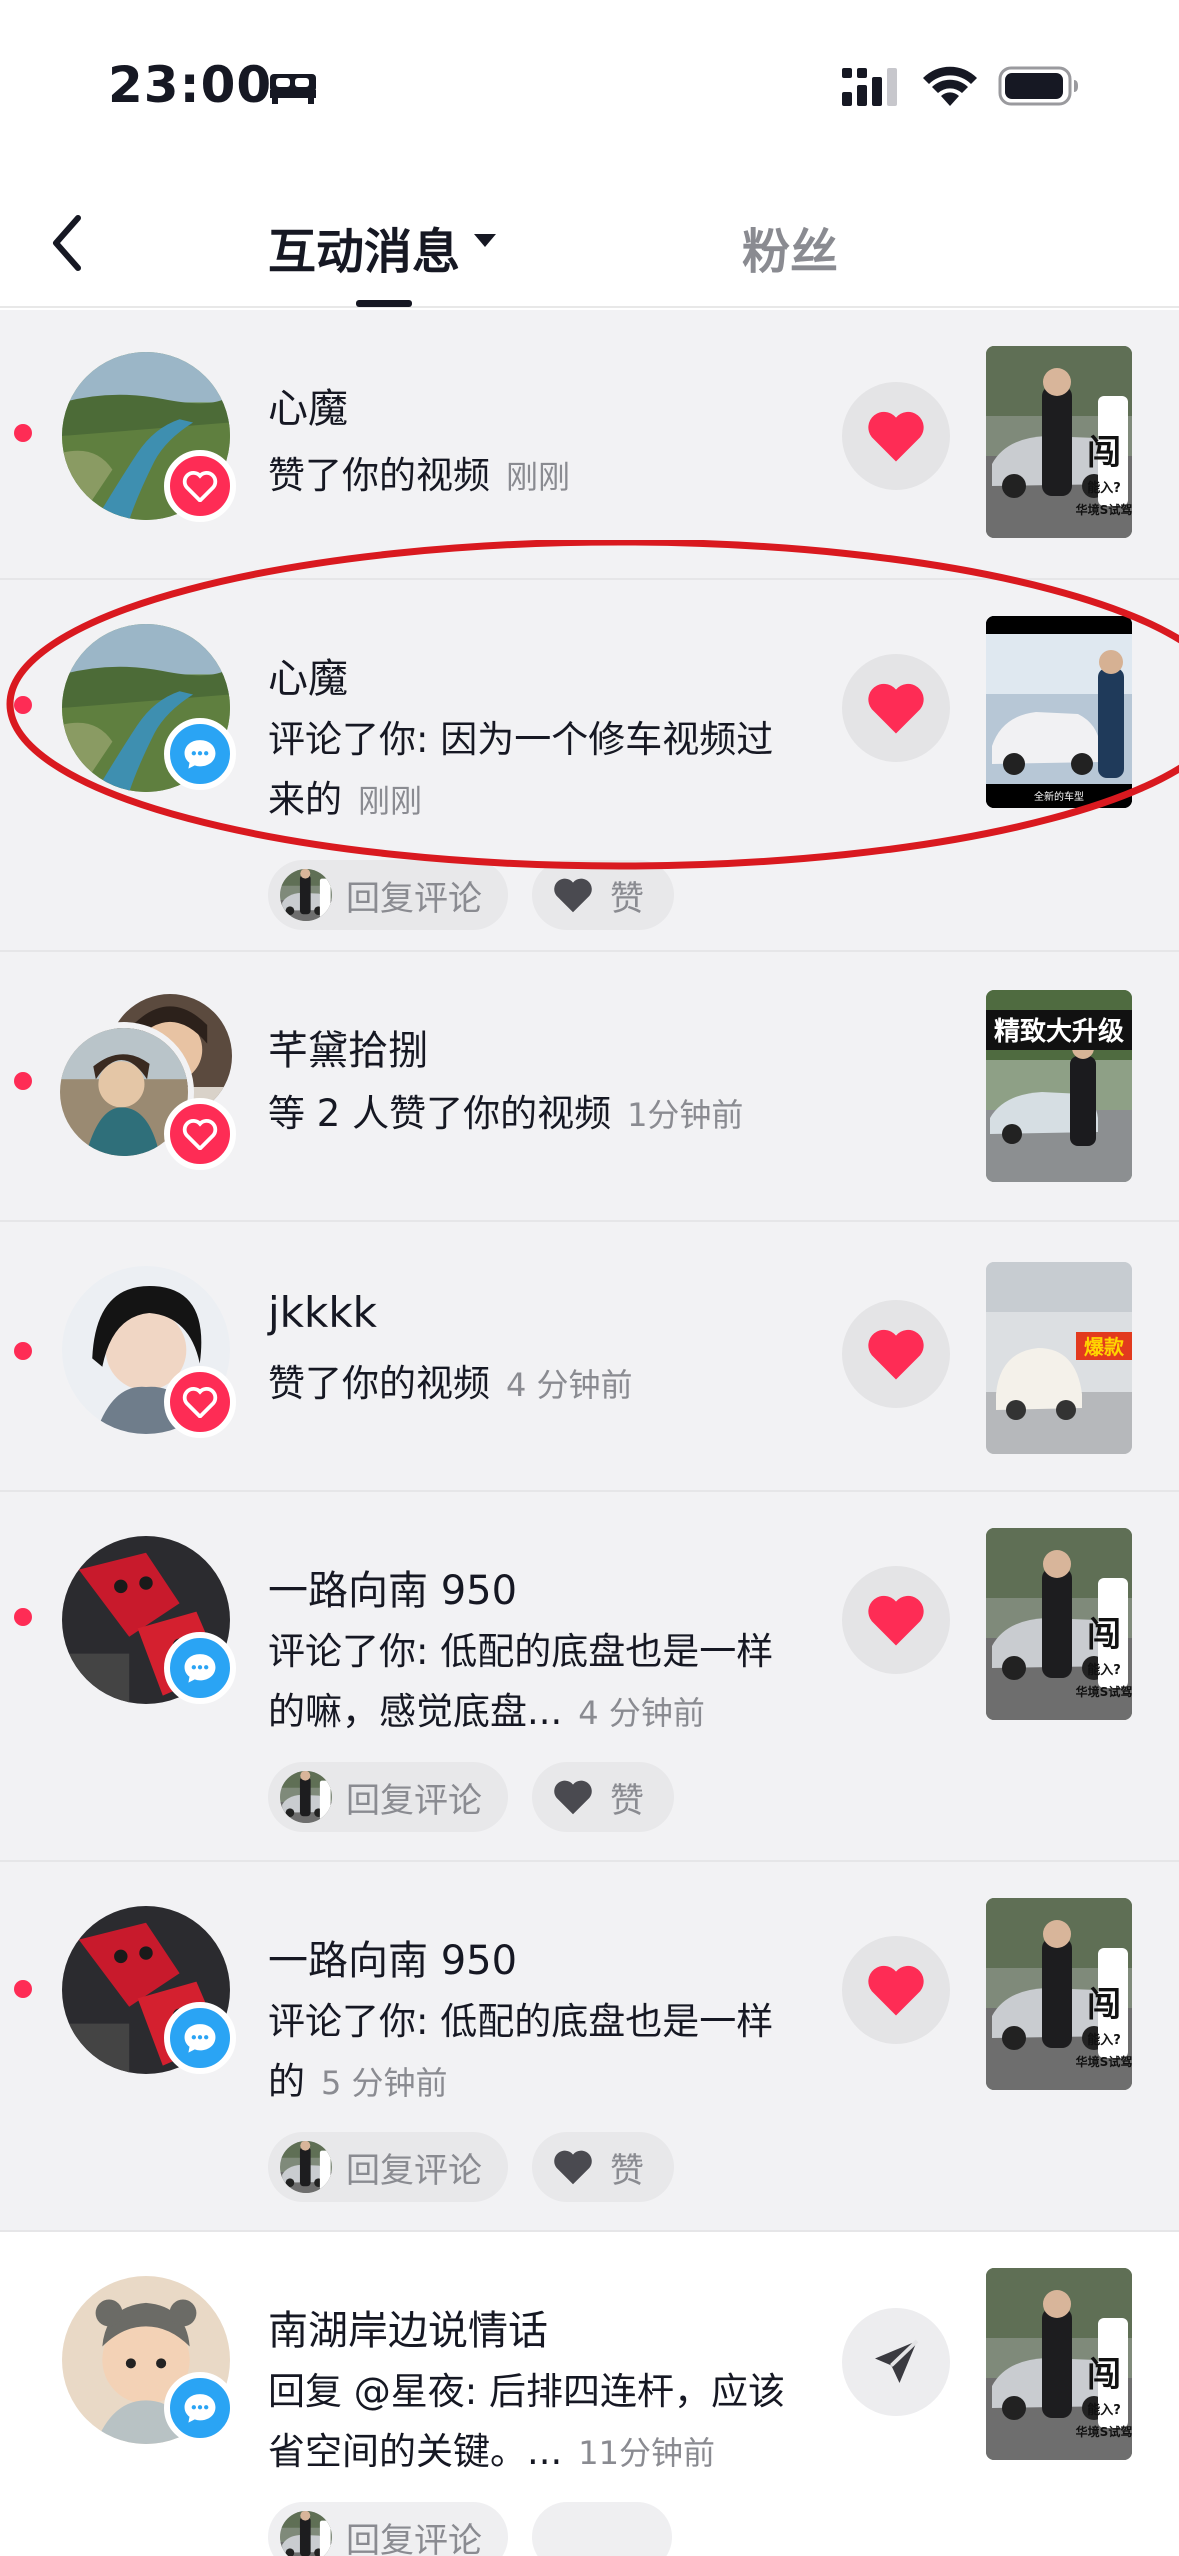 Image resolution: width=1179 pixels, height=2556 pixels. Describe the element at coordinates (589, 445) in the screenshot. I see `list-item: 心魔 赞了你的视频 刚刚 闯 能入? 华境S试驾` at that location.